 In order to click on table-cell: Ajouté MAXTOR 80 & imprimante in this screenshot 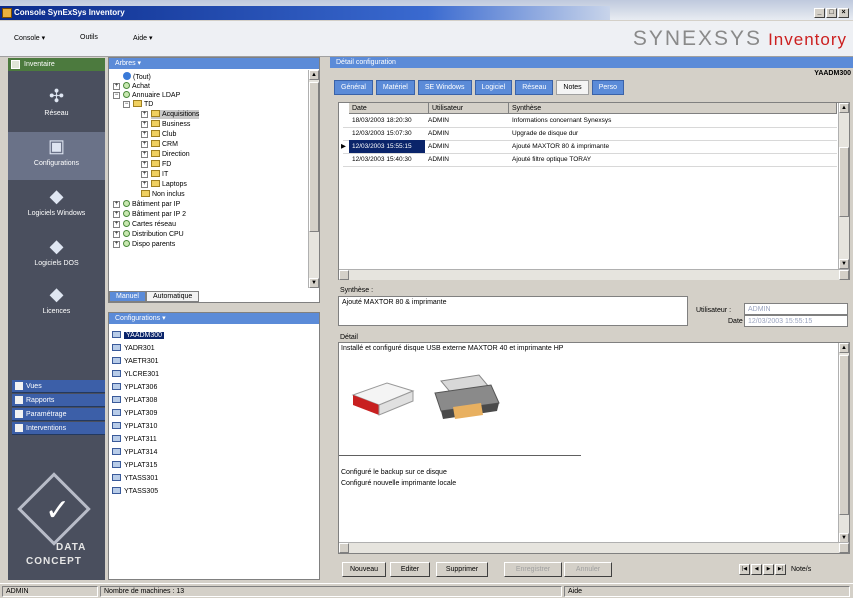, I will do `click(559, 146)`.